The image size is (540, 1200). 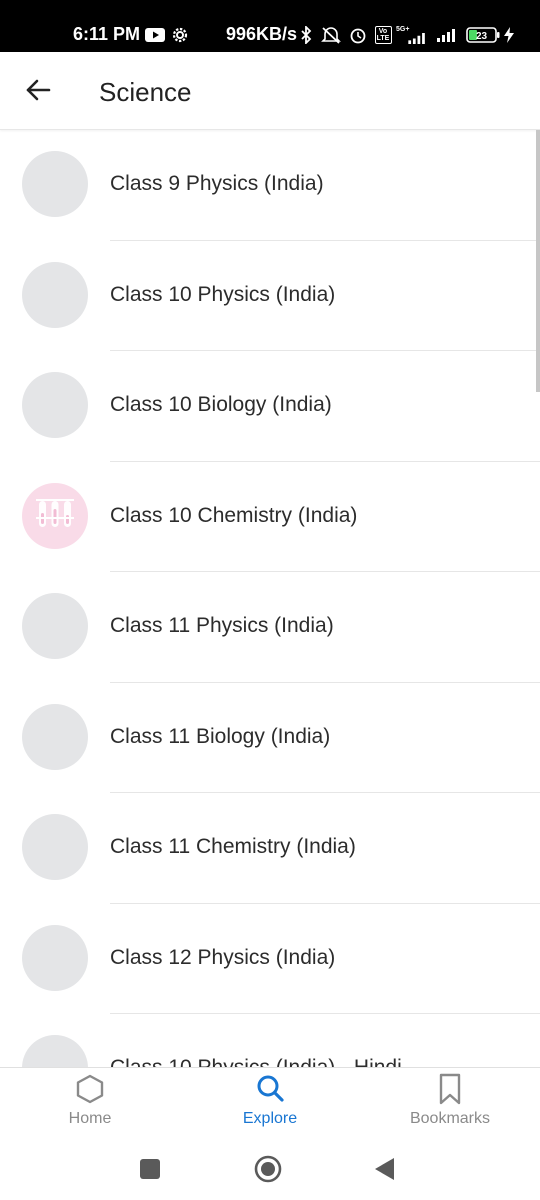 I want to click on signal-icon: 5G+, so click(x=413, y=35).